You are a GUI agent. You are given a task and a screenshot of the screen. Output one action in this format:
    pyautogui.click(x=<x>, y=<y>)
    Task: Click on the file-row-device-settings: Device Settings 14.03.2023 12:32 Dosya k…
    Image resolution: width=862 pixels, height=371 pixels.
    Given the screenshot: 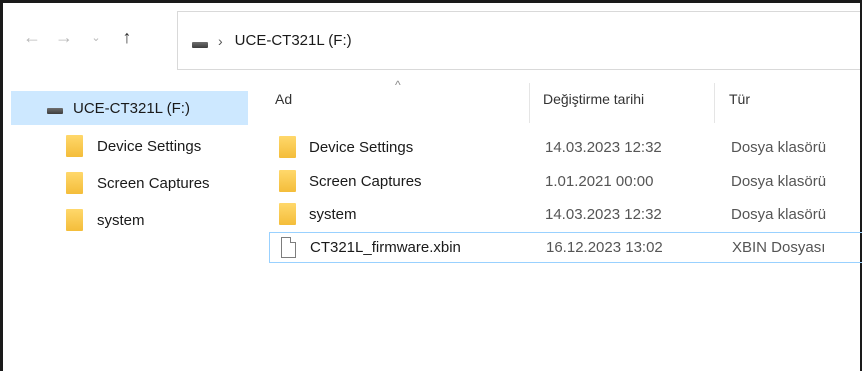 What is the action you would take?
    pyautogui.click(x=565, y=147)
    